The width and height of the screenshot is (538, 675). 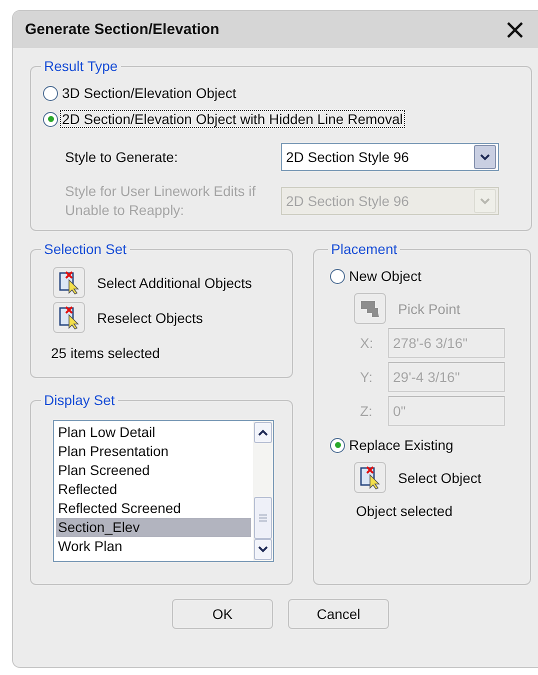 I want to click on dialog-button: OK, so click(x=222, y=614).